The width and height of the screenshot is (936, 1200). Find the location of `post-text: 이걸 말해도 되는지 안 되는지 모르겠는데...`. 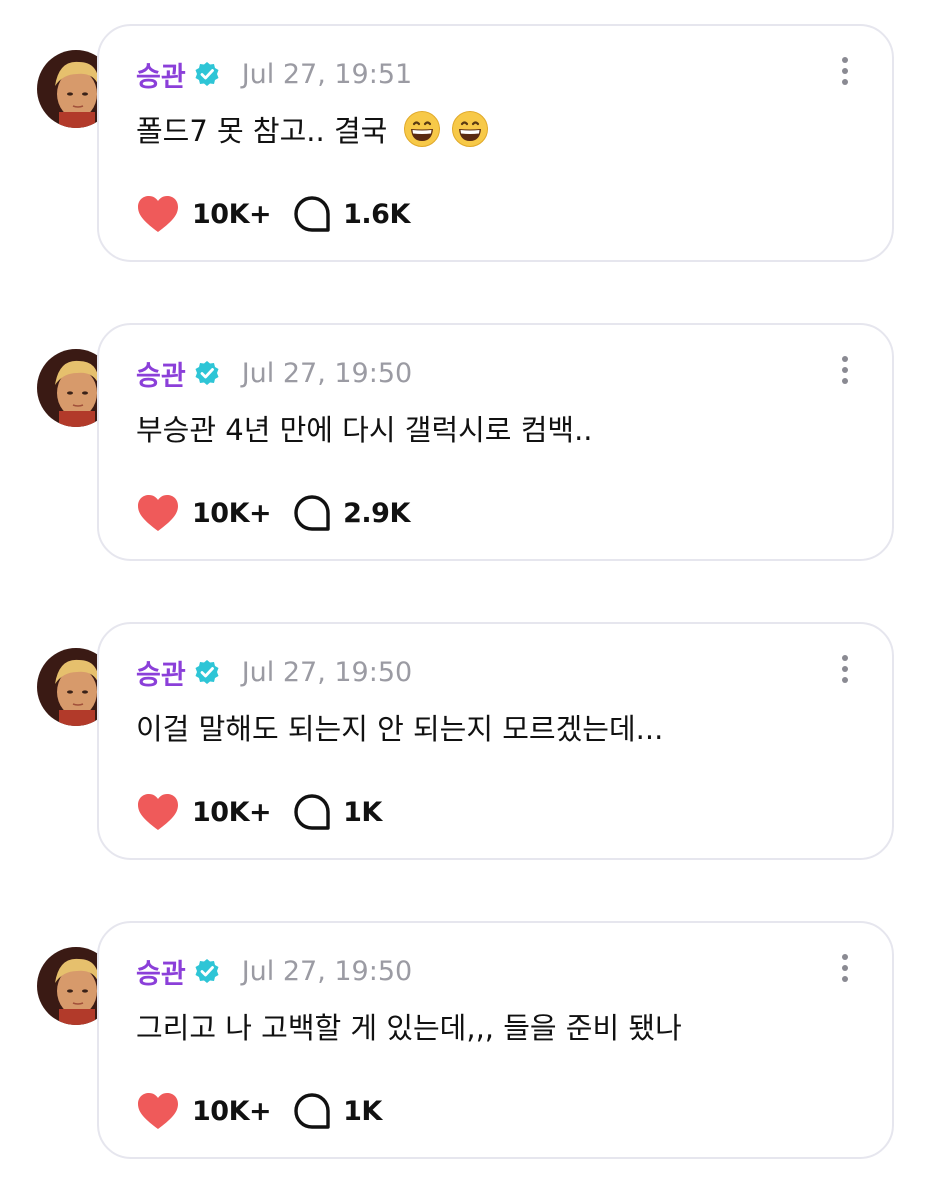

post-text: 이걸 말해도 되는지 안 되는지 모르겠는데... is located at coordinates (400, 729).